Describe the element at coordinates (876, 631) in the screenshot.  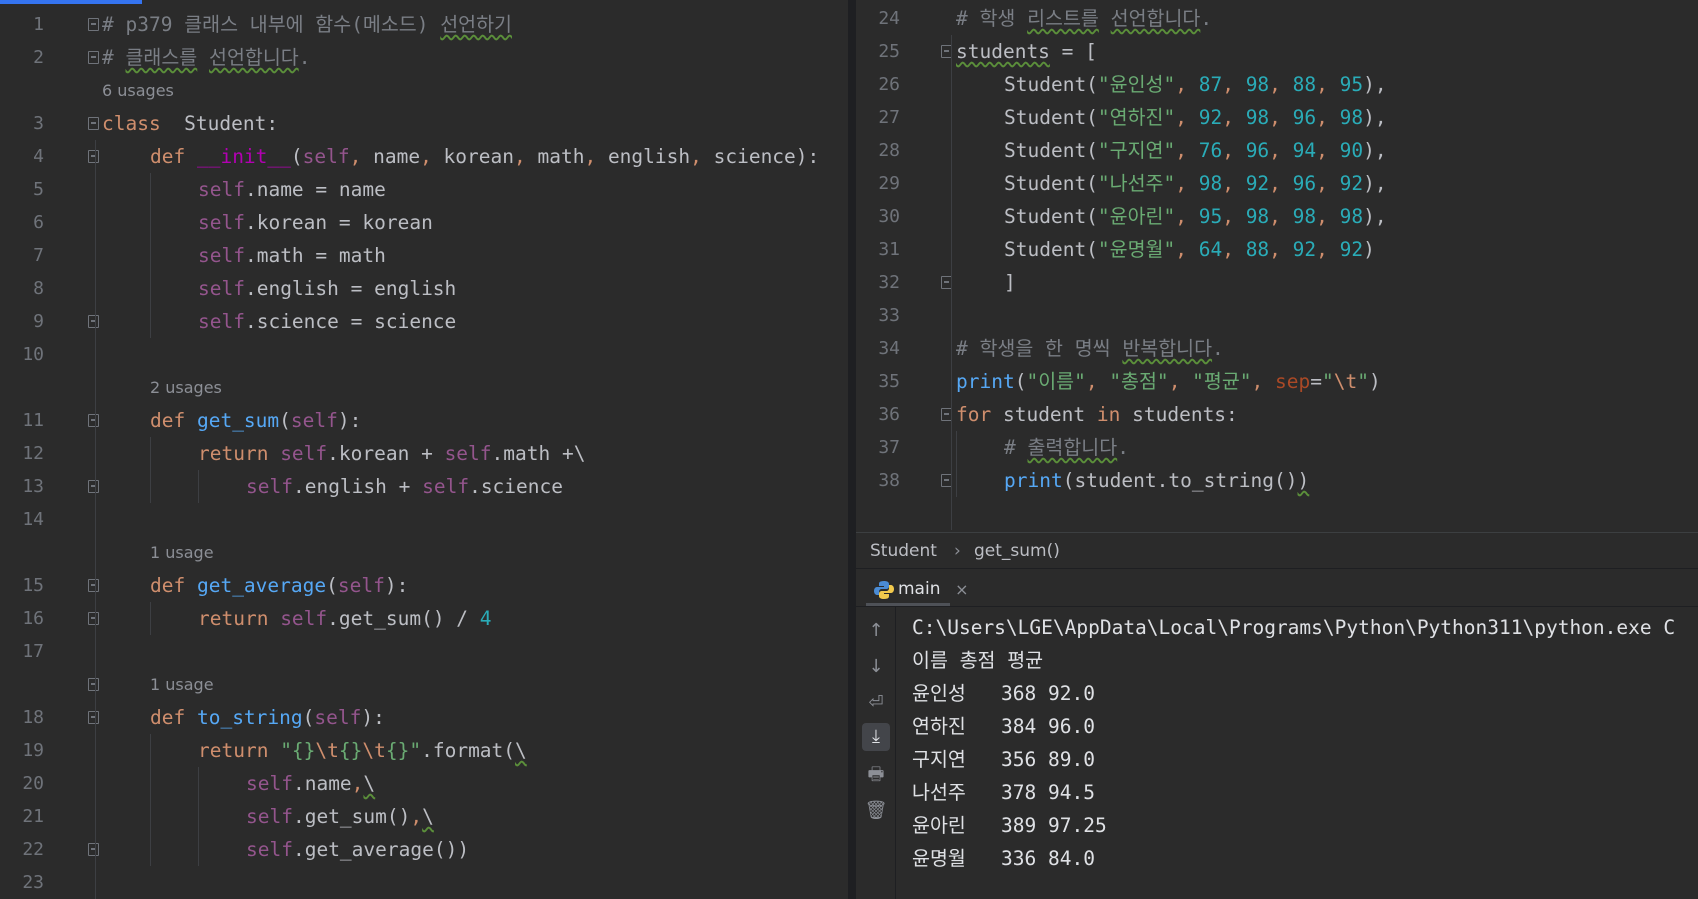
I see `scroll-up-icon: ↑` at that location.